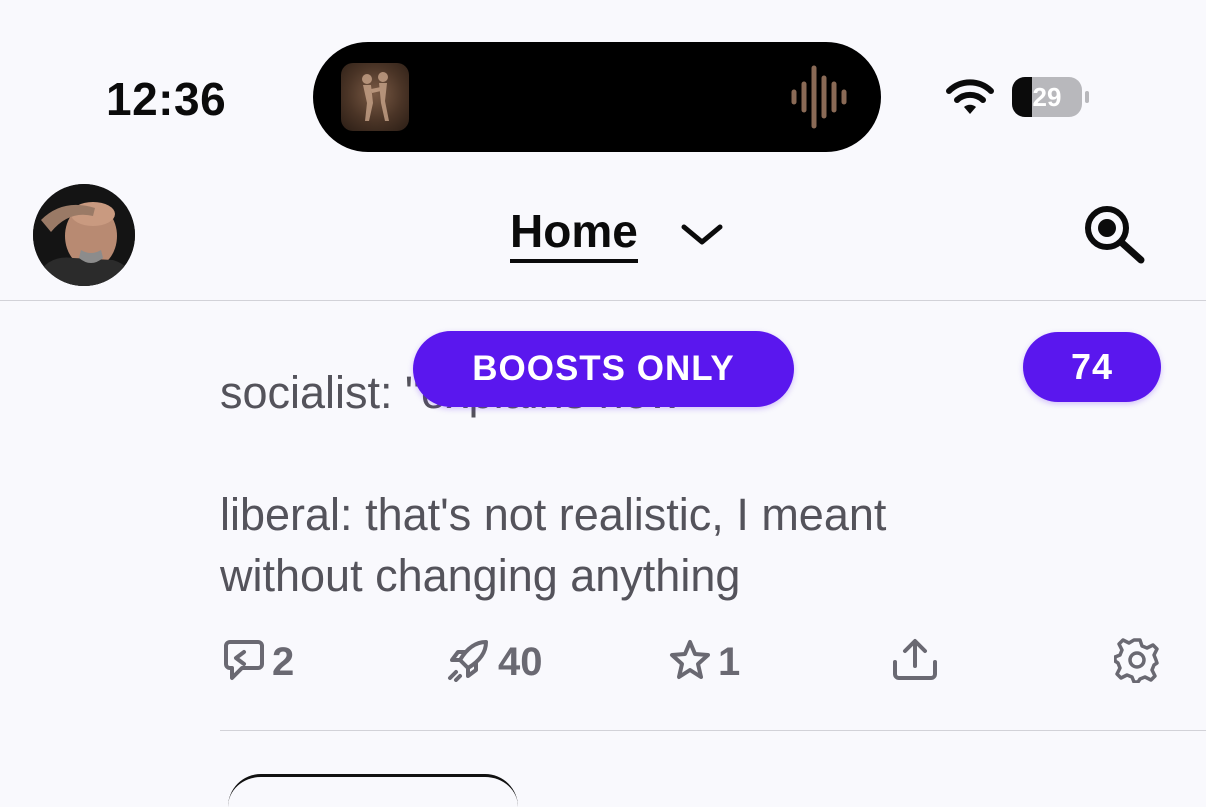 The width and height of the screenshot is (1206, 807). I want to click on star-icon, so click(690, 662).